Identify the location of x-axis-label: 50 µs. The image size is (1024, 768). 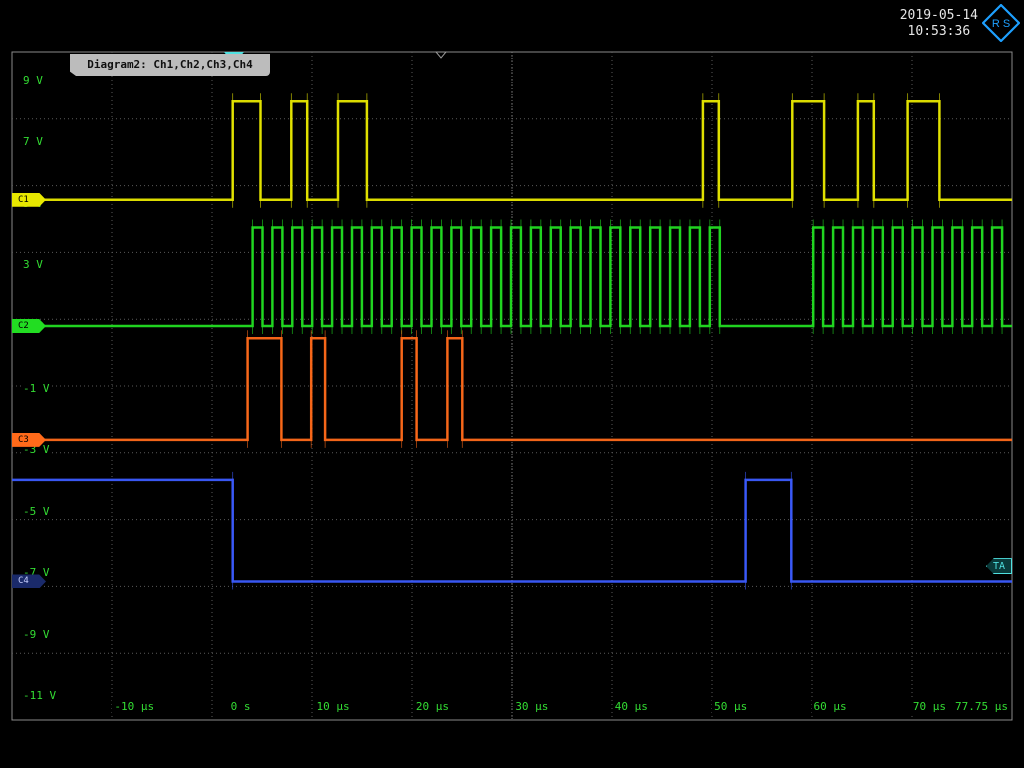
(731, 706).